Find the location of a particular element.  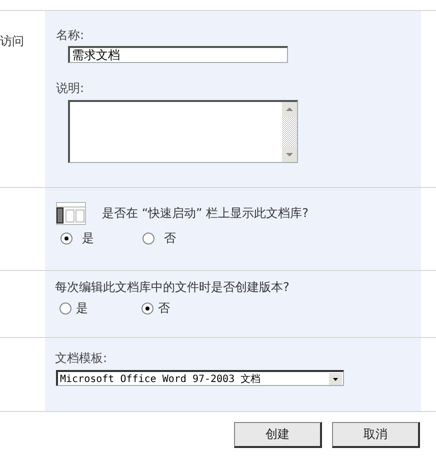

template-dropdown: Microsoft Office Word 97-2003 文档 is located at coordinates (200, 378).